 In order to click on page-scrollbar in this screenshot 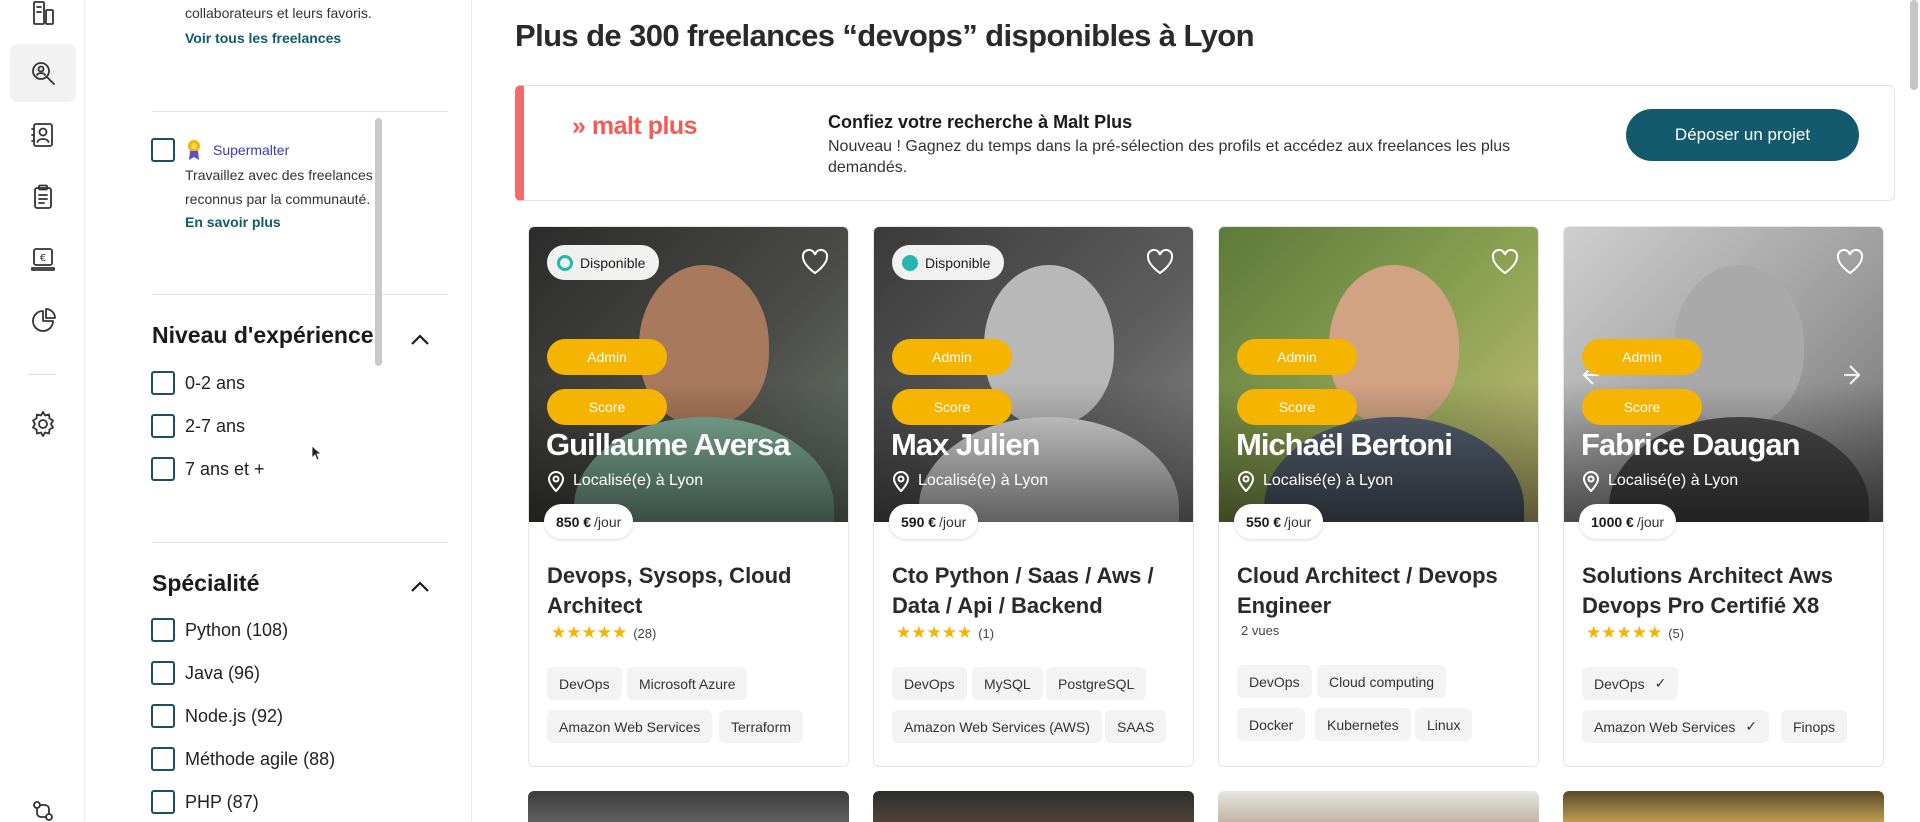, I will do `click(1914, 45)`.